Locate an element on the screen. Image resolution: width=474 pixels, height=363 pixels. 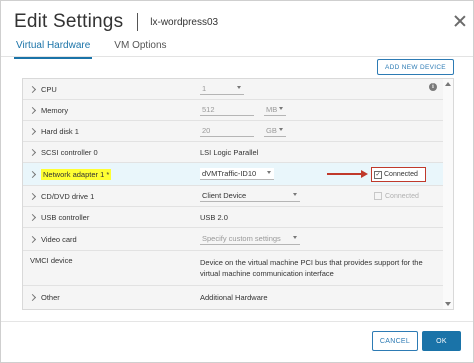
other-value: Additional Hardware is located at coordinates (234, 297).